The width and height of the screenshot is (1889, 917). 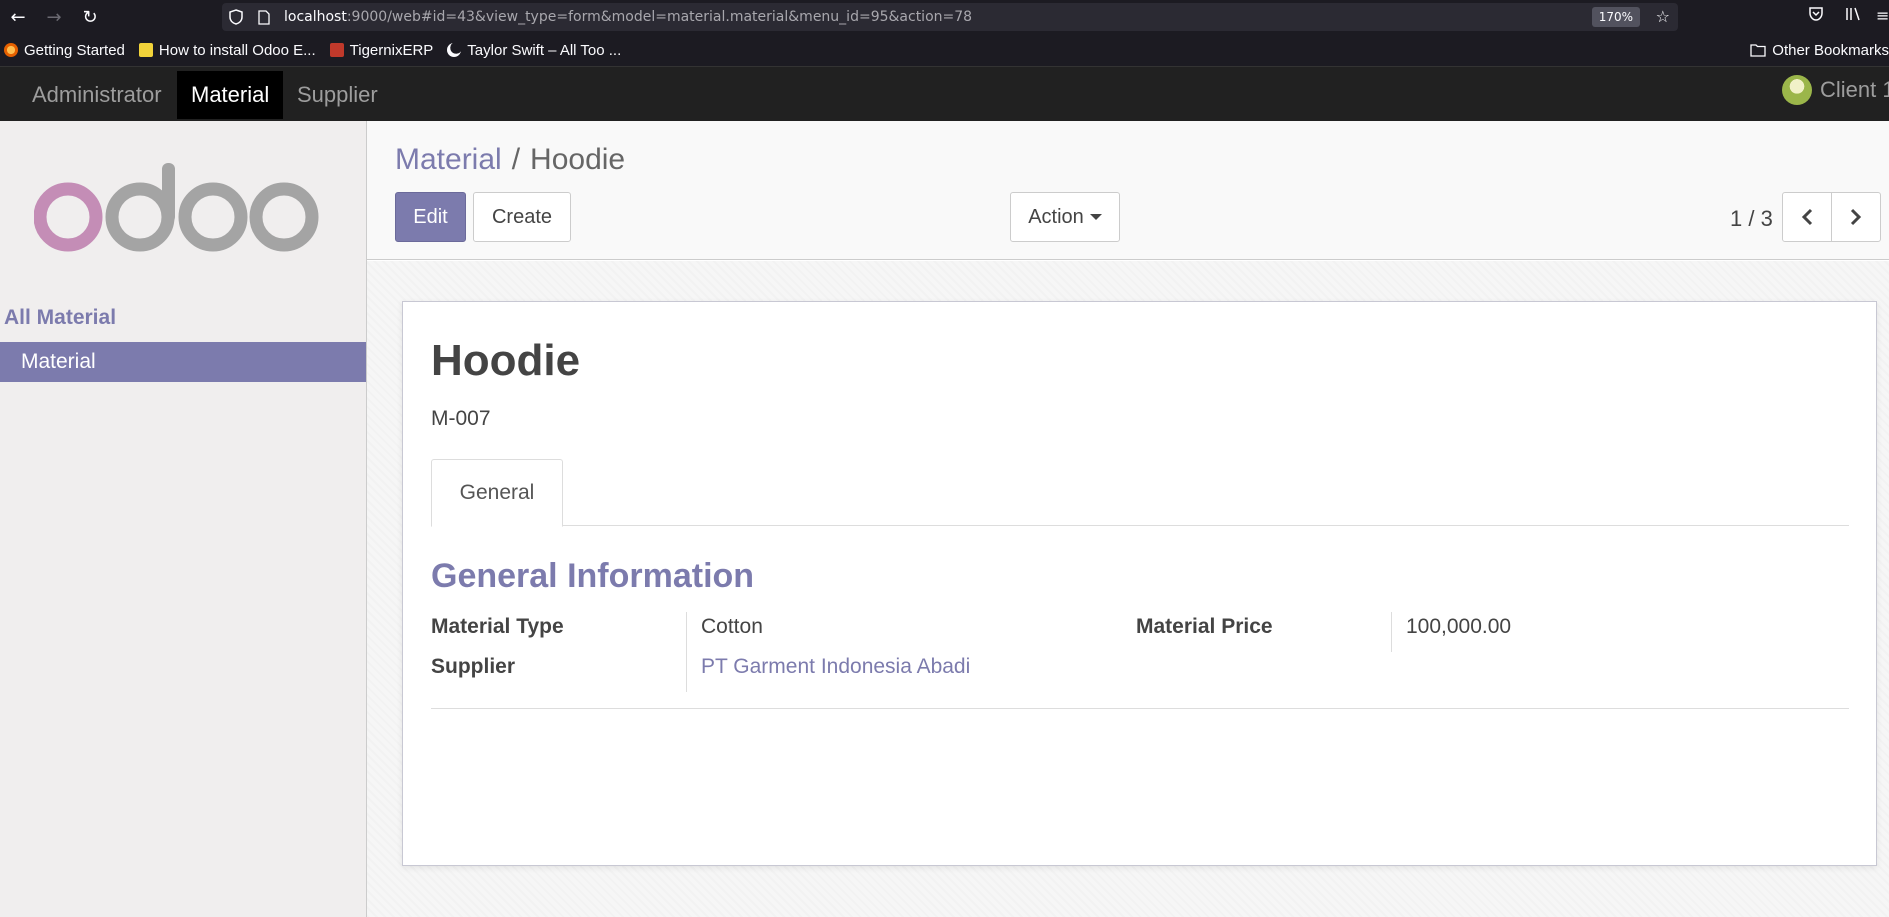 I want to click on tigernix-icon, so click(x=336, y=50).